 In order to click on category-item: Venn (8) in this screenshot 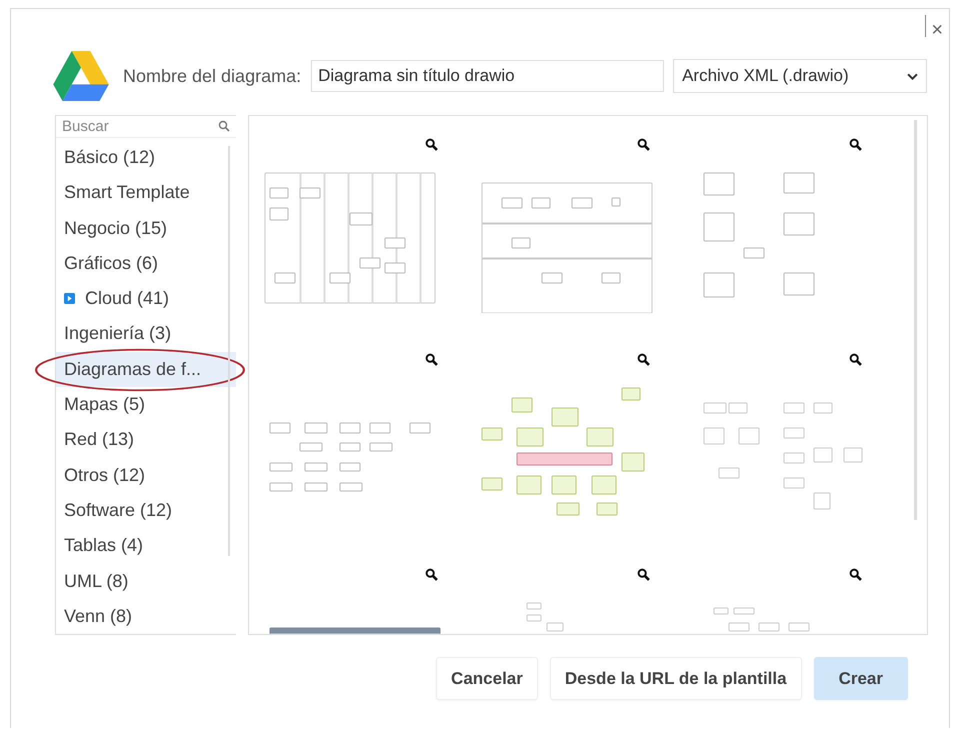, I will do `click(146, 616)`.